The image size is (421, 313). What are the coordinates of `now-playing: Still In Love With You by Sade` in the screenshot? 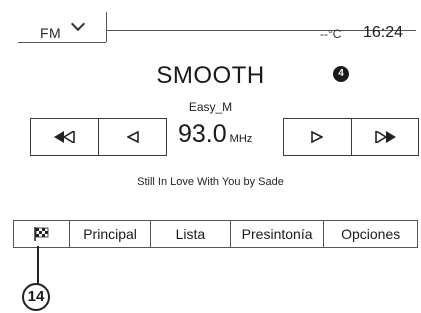 It's located at (210, 182).